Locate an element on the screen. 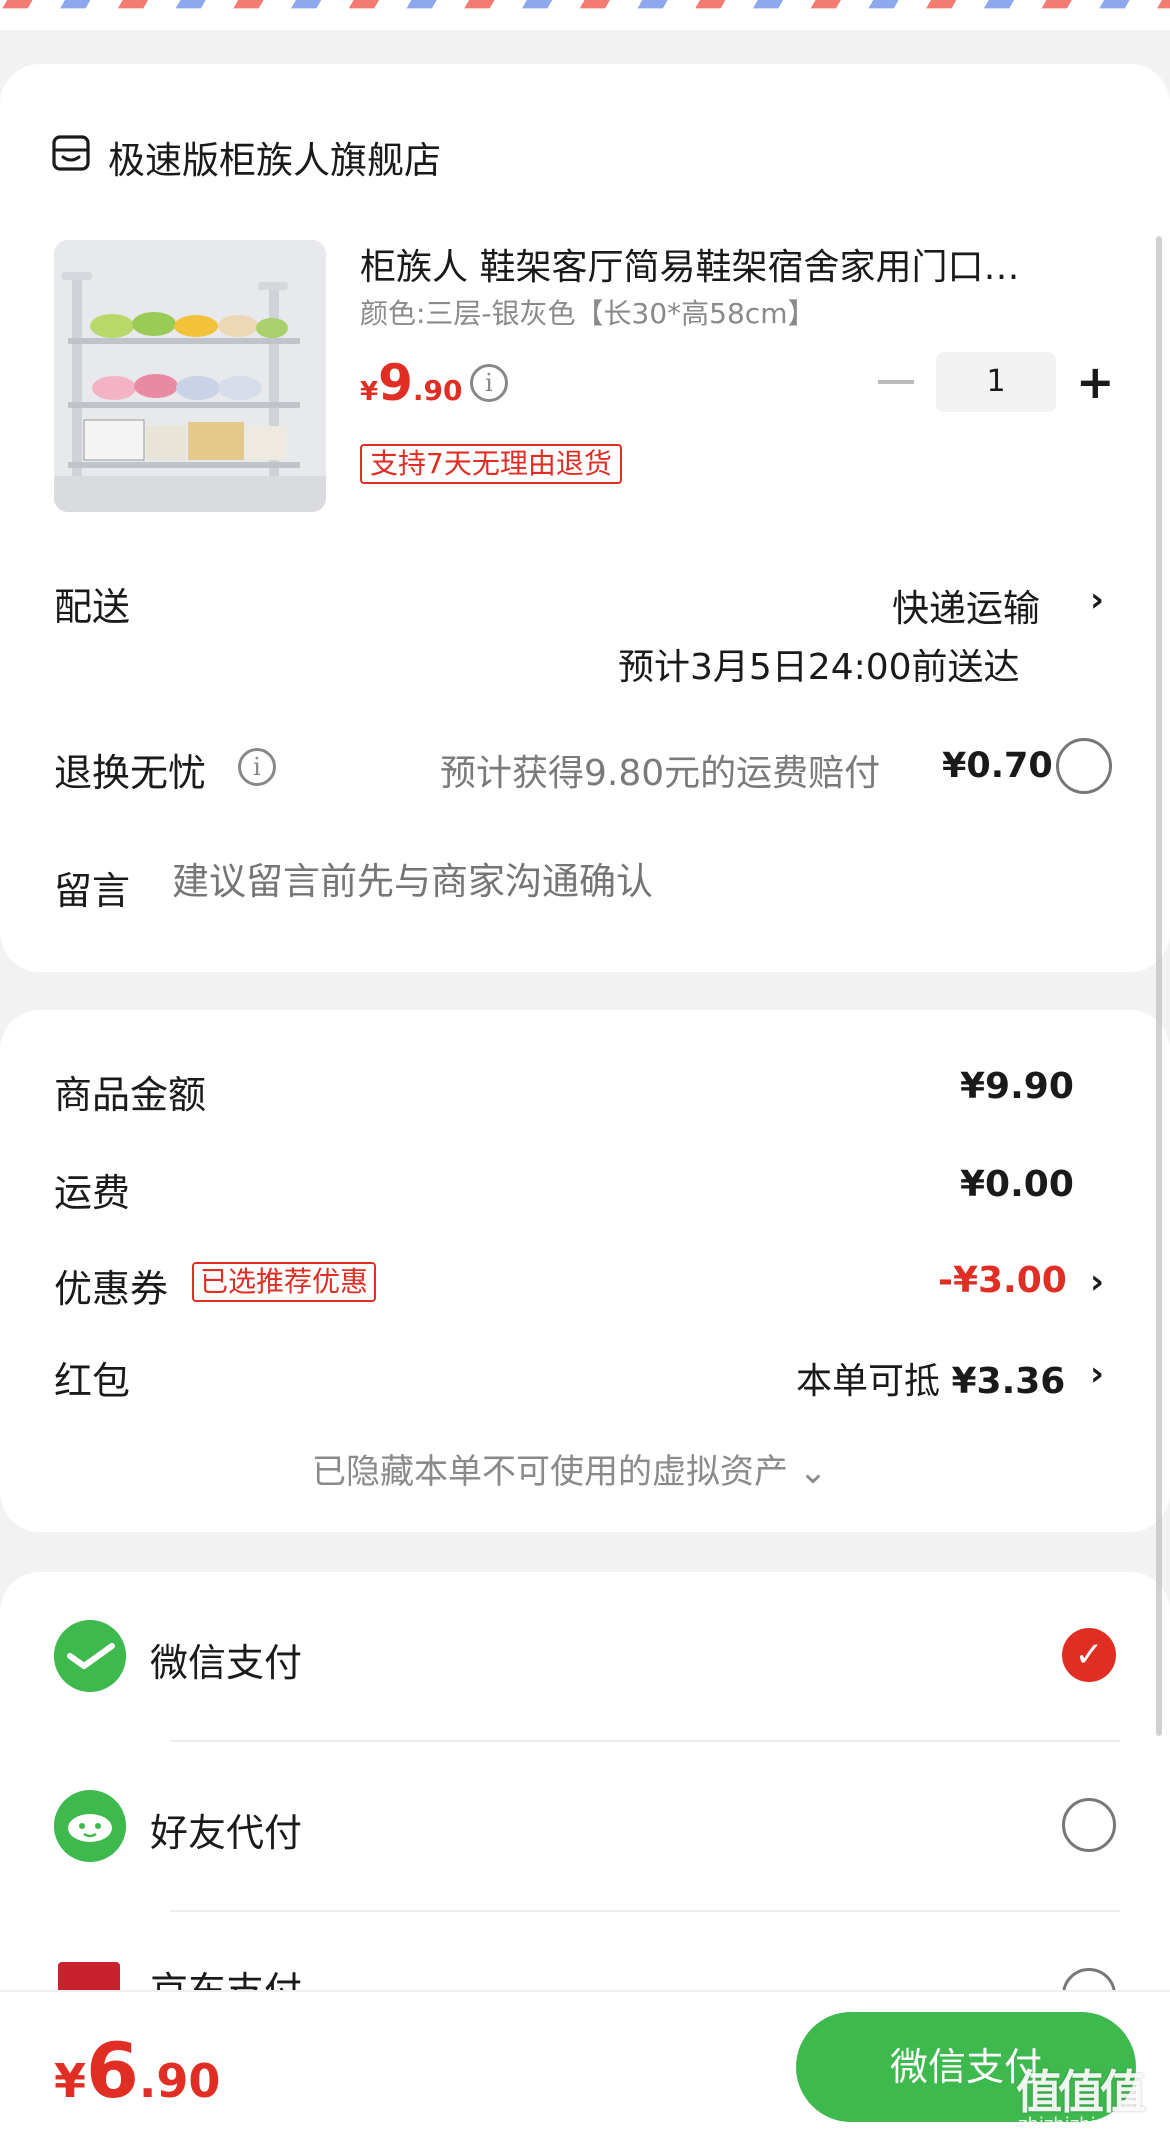 The height and width of the screenshot is (2142, 1170). friend-pay-radio is located at coordinates (1089, 1825).